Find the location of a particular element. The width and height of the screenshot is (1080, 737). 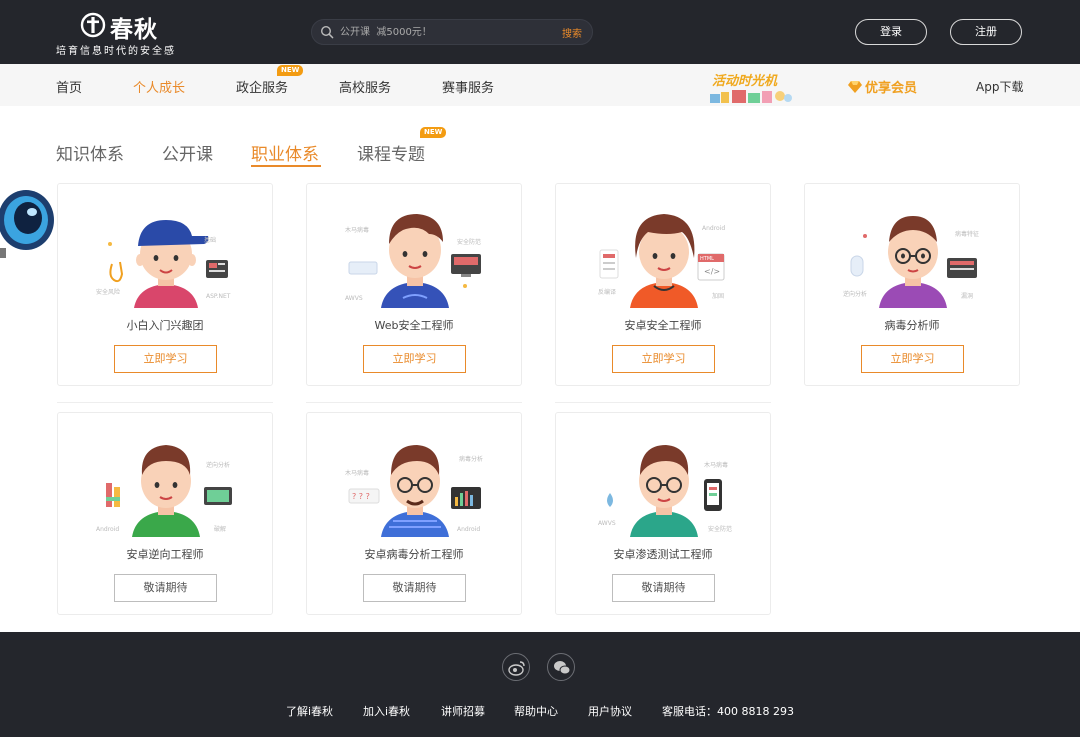

svg-text: 加固 is located at coordinates (718, 296).